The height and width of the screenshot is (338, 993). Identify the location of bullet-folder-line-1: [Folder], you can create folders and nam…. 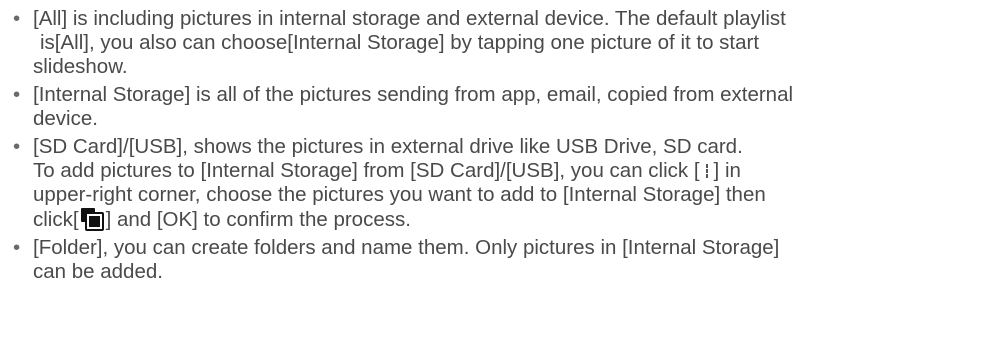
(406, 247).